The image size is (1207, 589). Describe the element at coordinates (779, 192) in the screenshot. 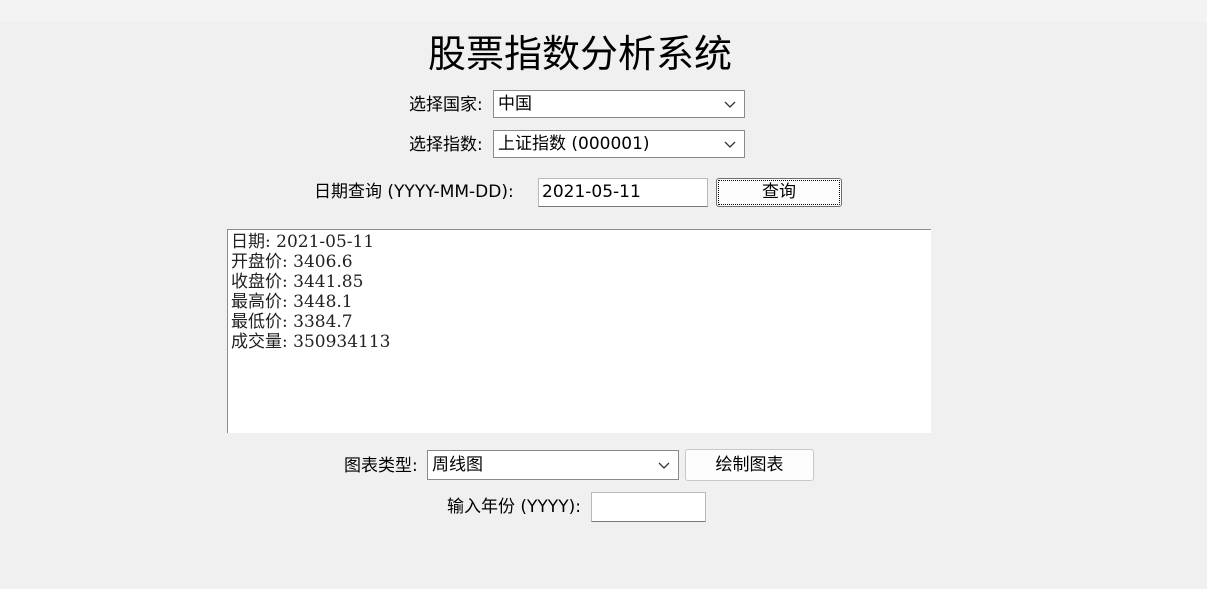

I see `query-button: 查询` at that location.